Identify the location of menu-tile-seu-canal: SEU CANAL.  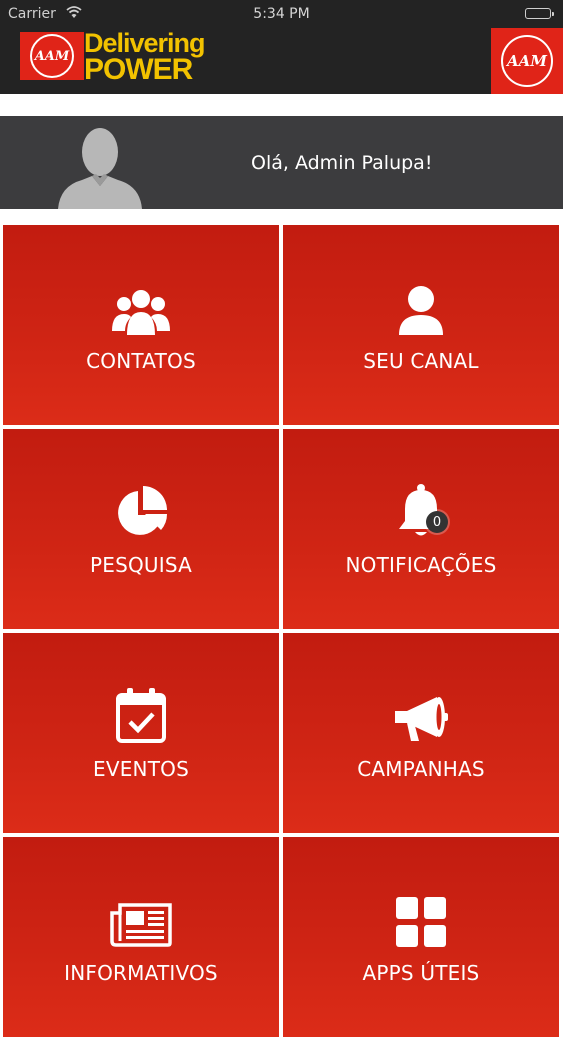
(421, 325).